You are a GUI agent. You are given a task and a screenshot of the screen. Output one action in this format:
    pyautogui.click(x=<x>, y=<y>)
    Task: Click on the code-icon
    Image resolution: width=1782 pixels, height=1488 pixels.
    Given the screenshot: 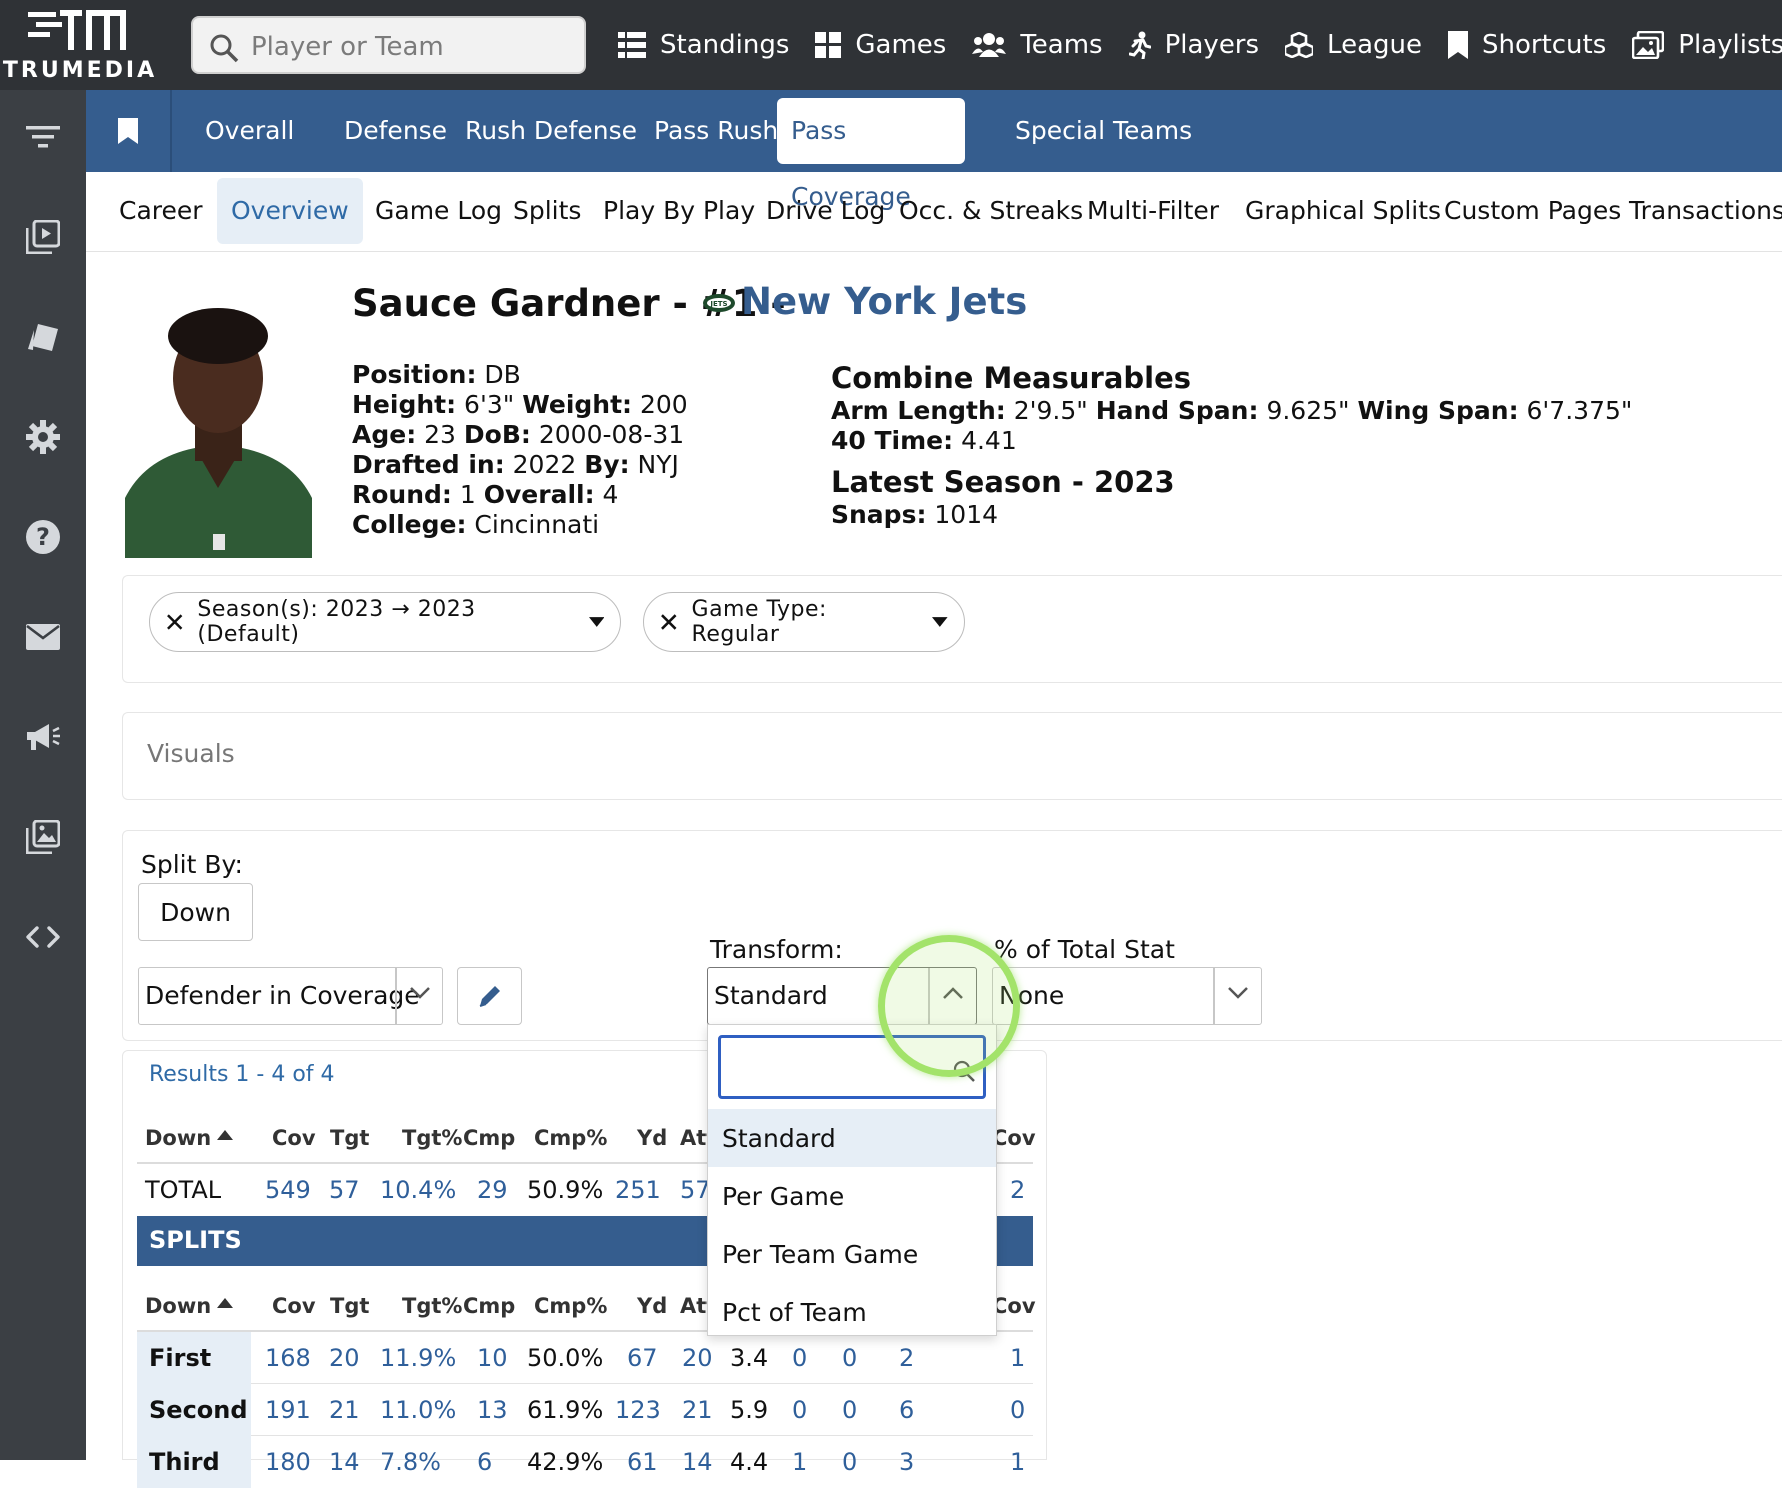 What is the action you would take?
    pyautogui.click(x=43, y=937)
    